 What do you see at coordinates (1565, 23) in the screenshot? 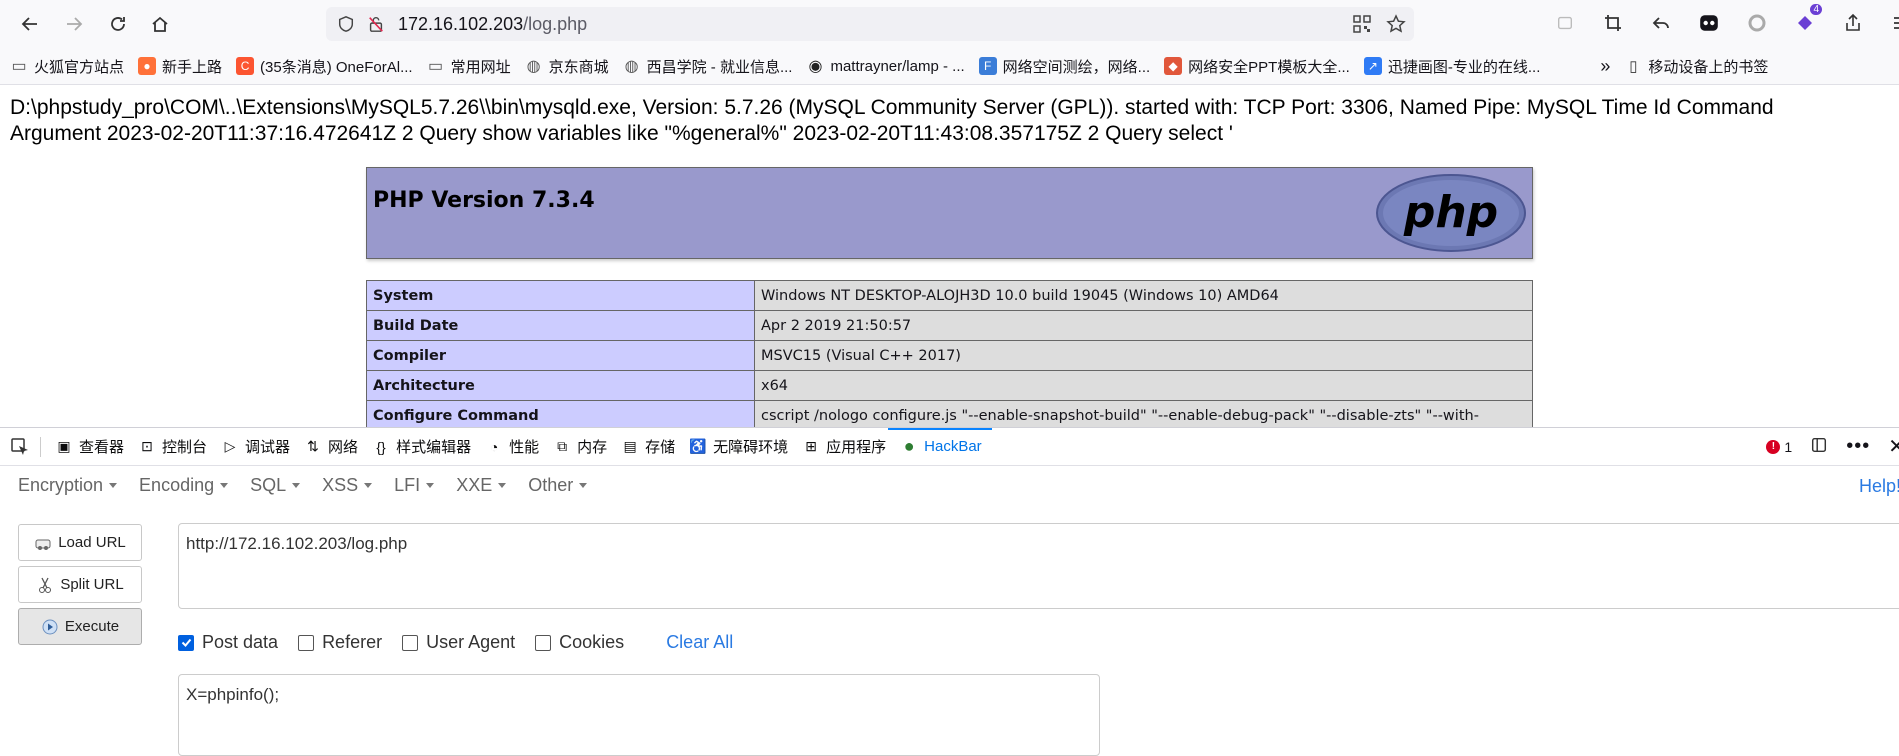
I see `reader-view-icon` at bounding box center [1565, 23].